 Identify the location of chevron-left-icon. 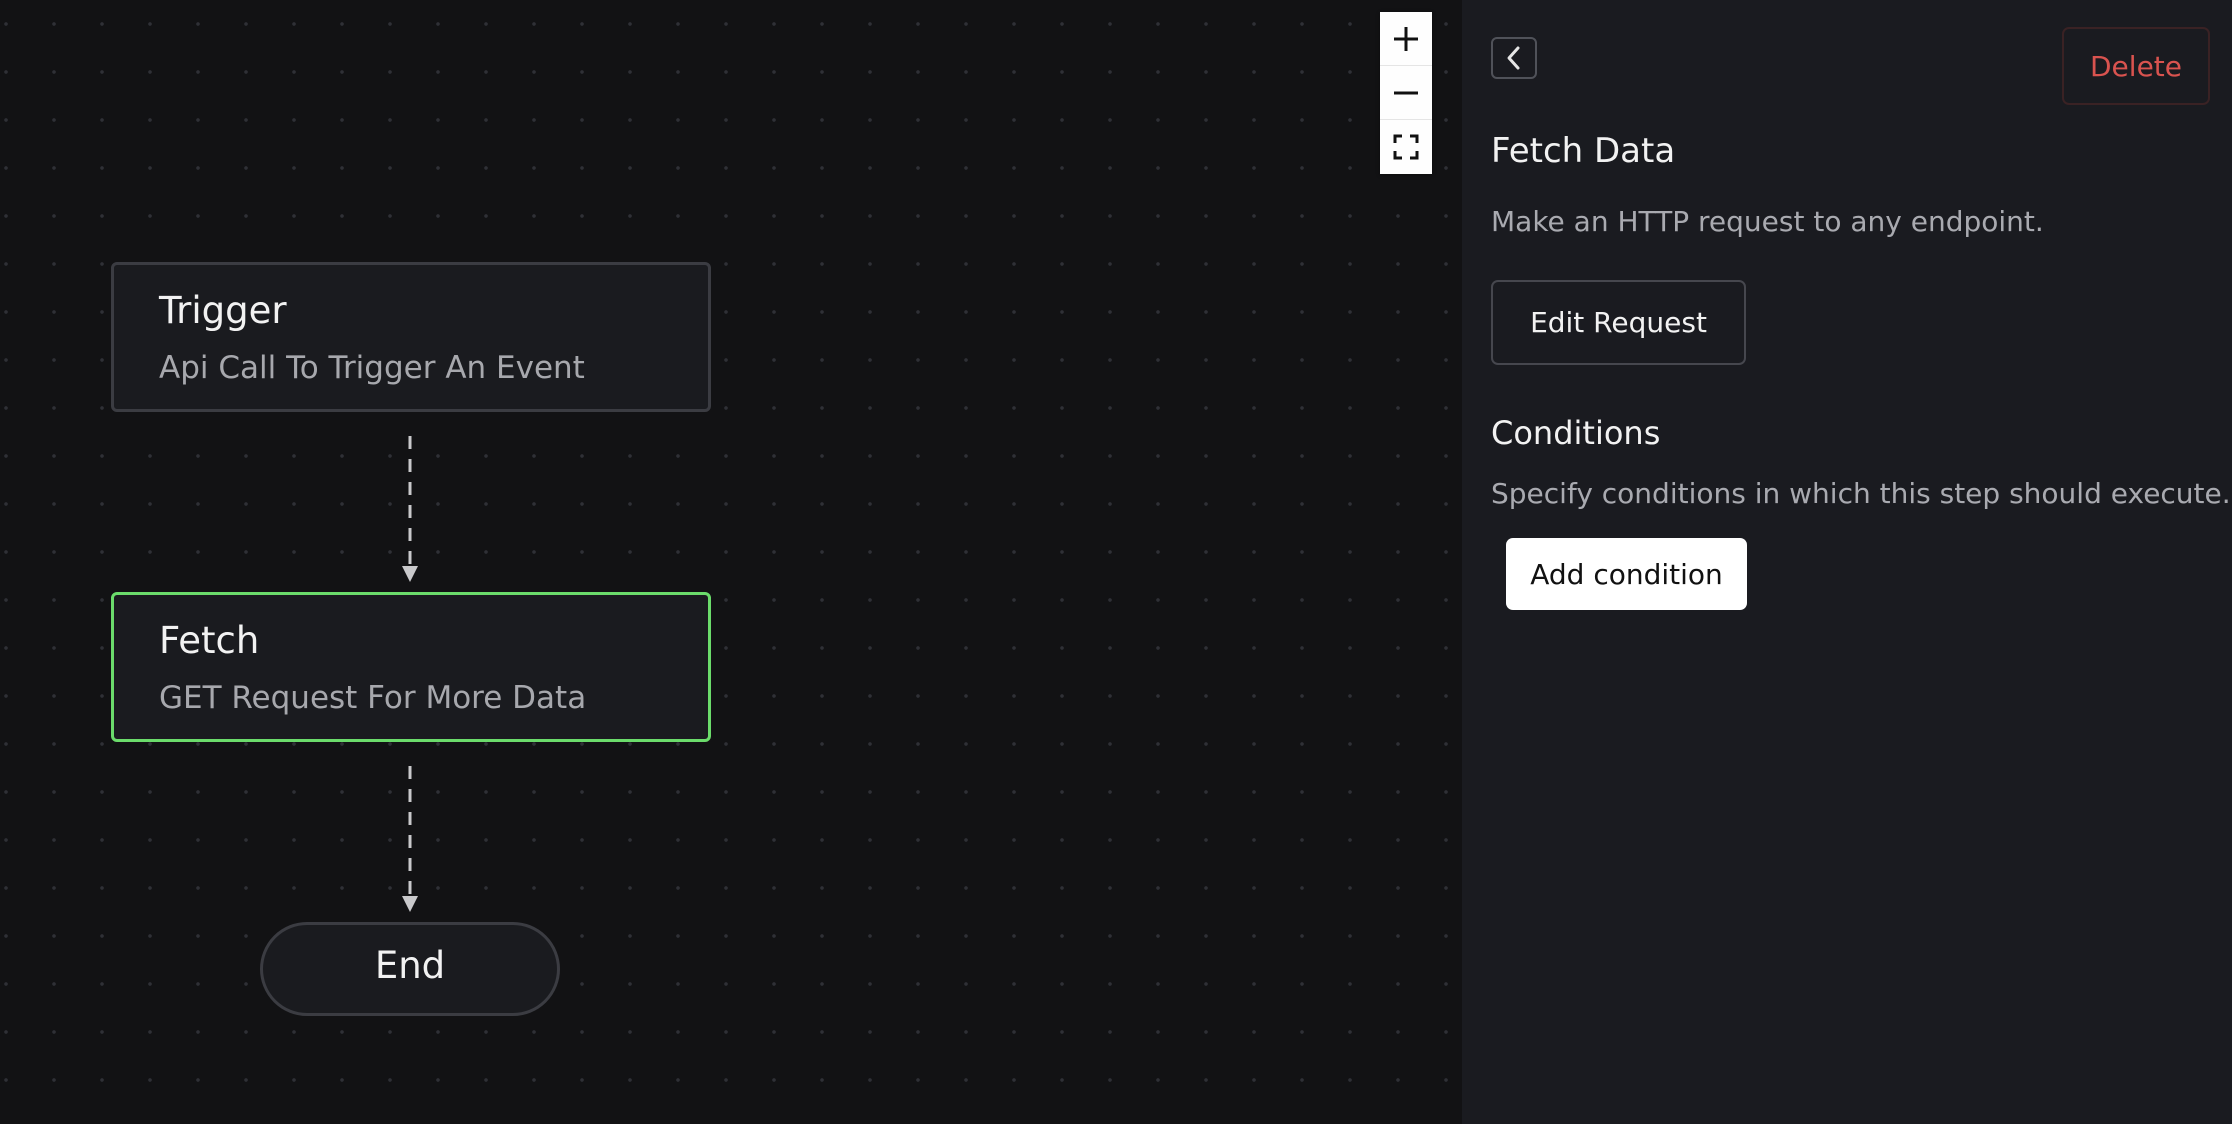
(1513, 58).